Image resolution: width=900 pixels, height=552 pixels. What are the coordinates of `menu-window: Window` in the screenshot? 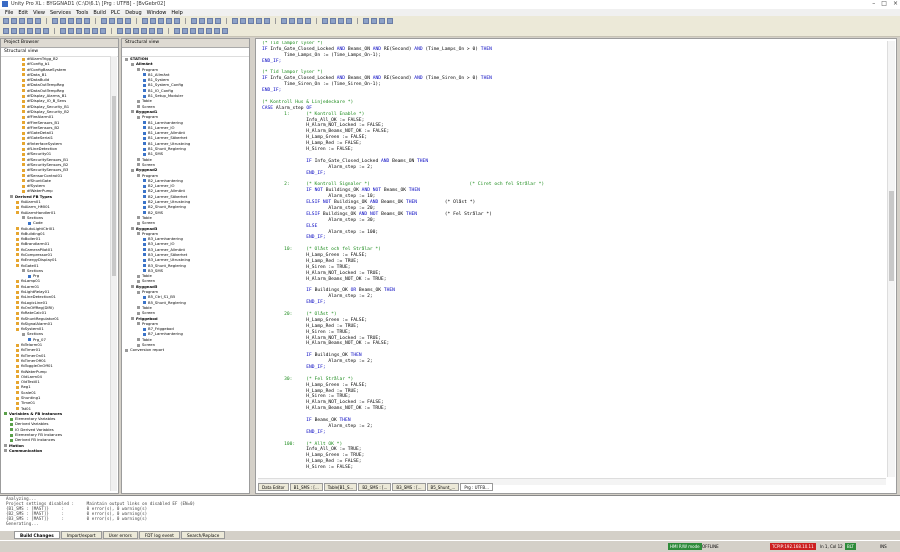 It's located at (157, 13).